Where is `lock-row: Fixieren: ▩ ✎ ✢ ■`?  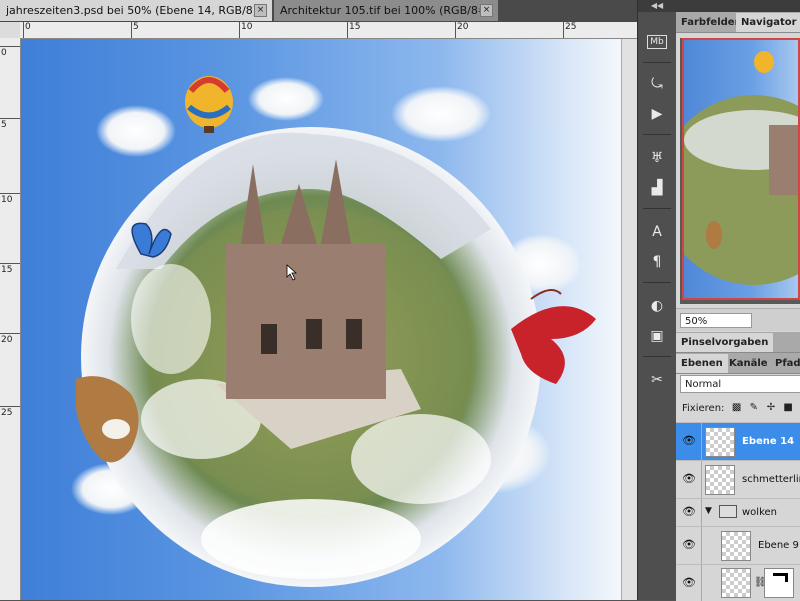 lock-row: Fixieren: ▩ ✎ ✢ ■ is located at coordinates (738, 409).